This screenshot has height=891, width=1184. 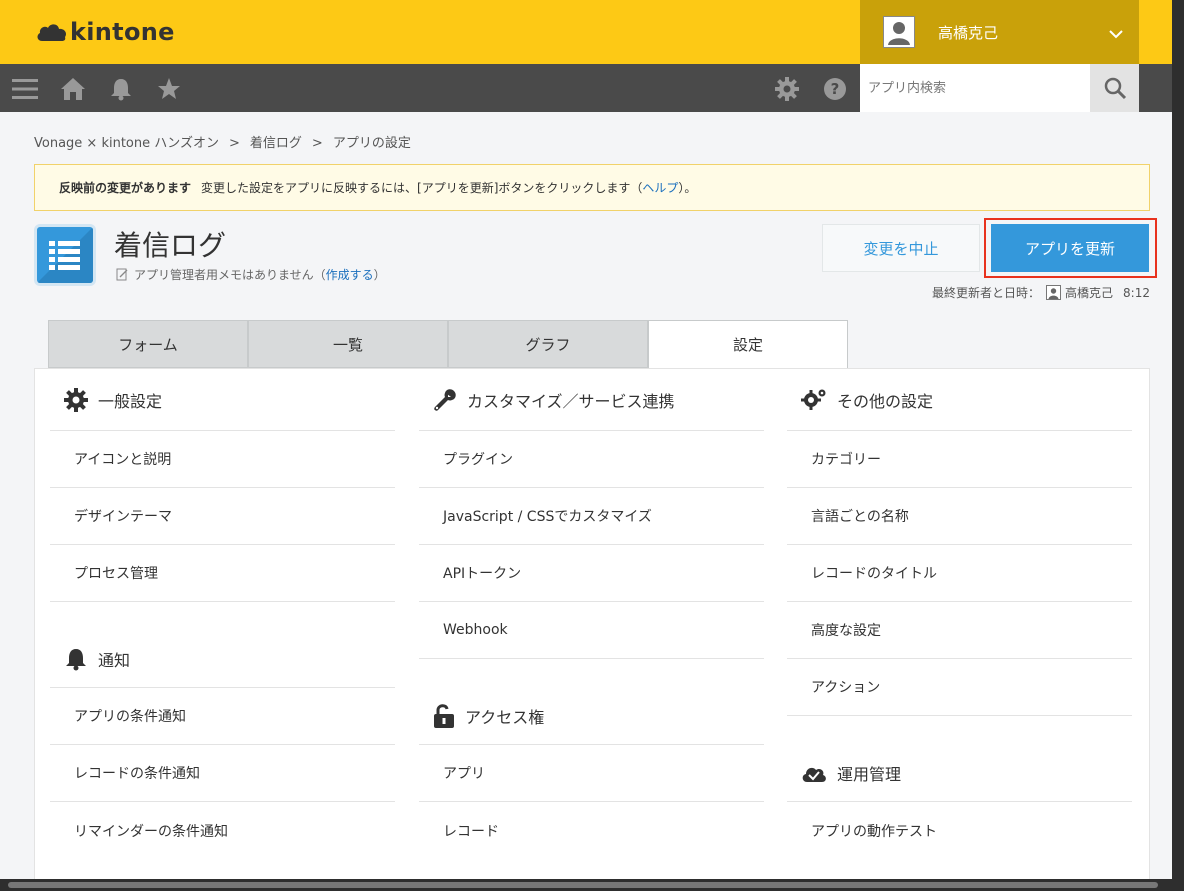 I want to click on app-name: kintone, so click(x=122, y=32).